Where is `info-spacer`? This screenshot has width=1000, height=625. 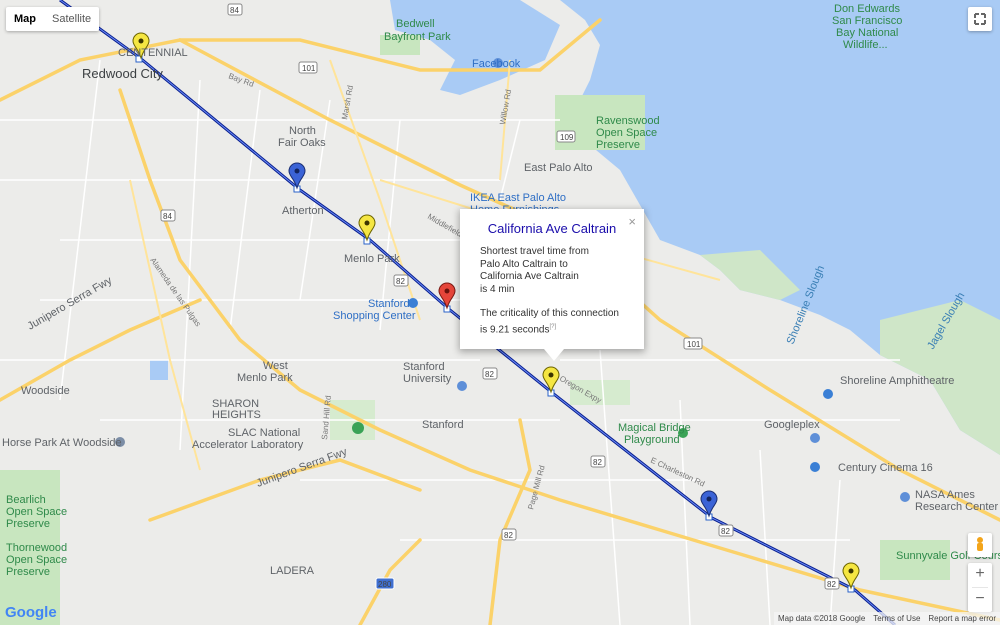 info-spacer is located at coordinates (560, 302).